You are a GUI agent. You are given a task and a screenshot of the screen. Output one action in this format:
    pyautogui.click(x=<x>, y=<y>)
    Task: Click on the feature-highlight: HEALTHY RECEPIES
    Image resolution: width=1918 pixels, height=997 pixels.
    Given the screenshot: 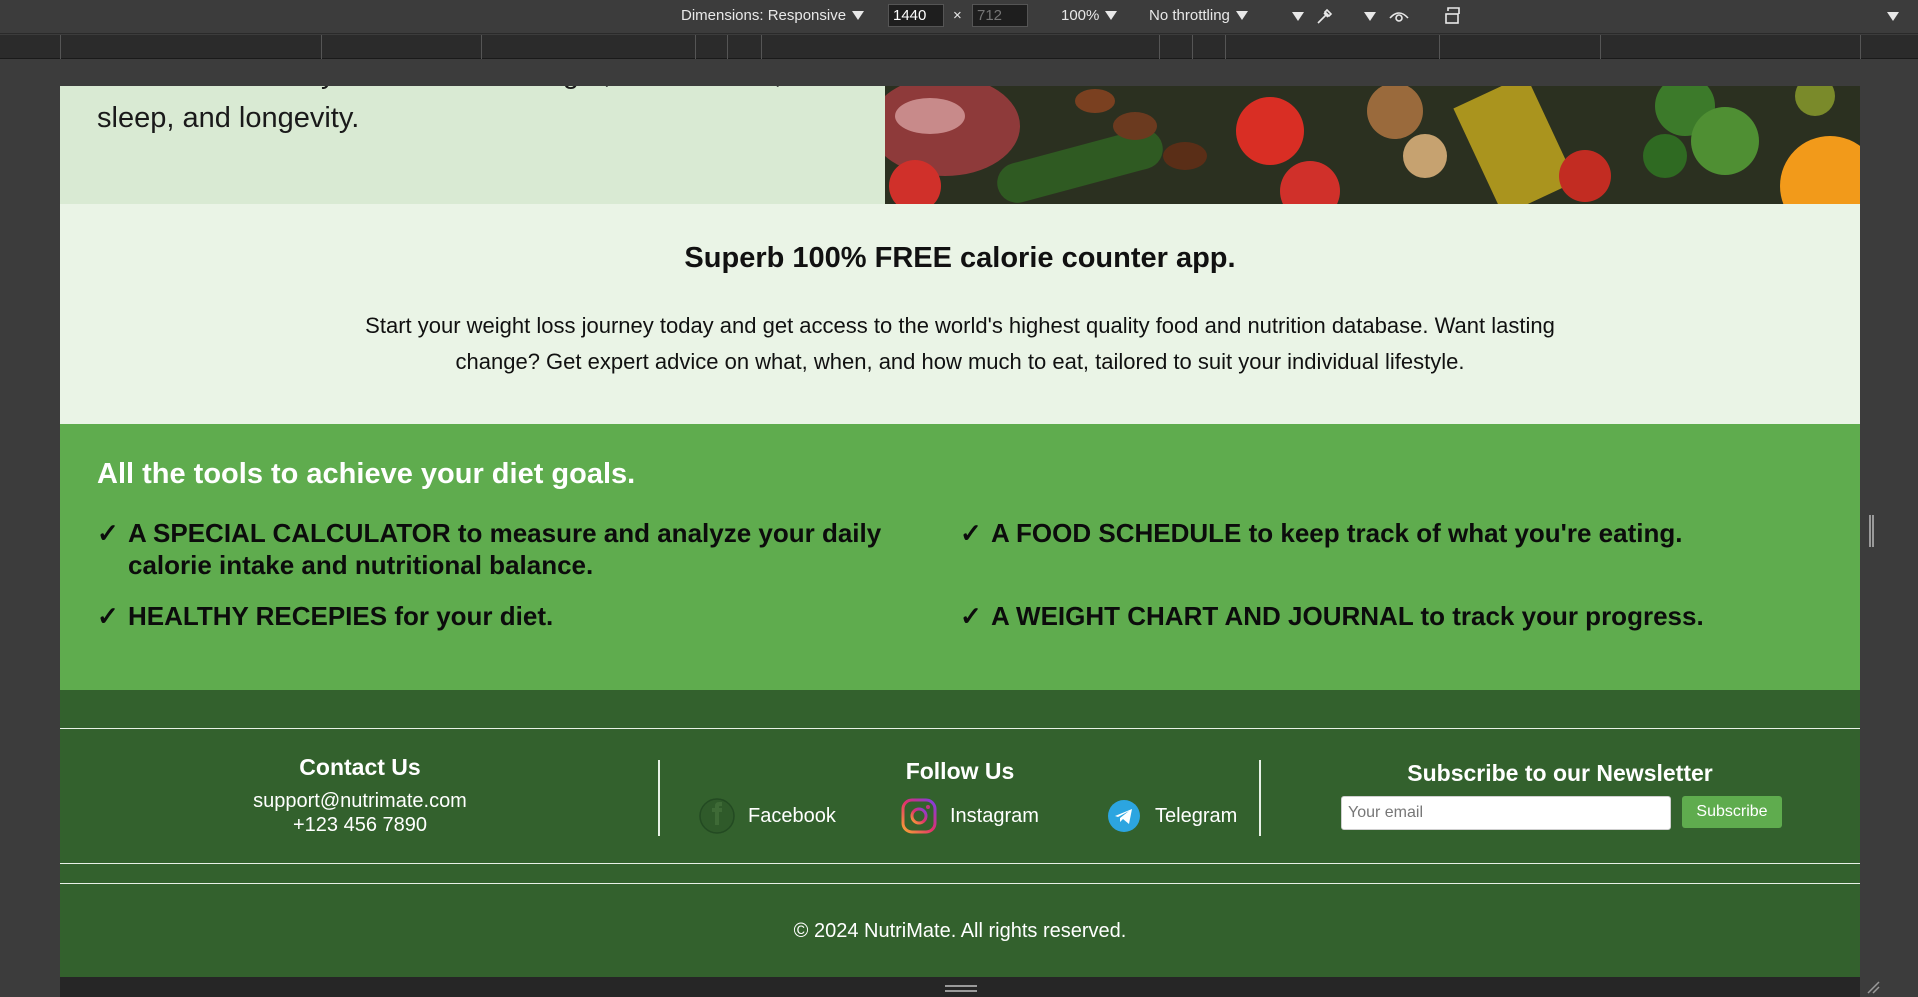 What is the action you would take?
    pyautogui.click(x=258, y=616)
    